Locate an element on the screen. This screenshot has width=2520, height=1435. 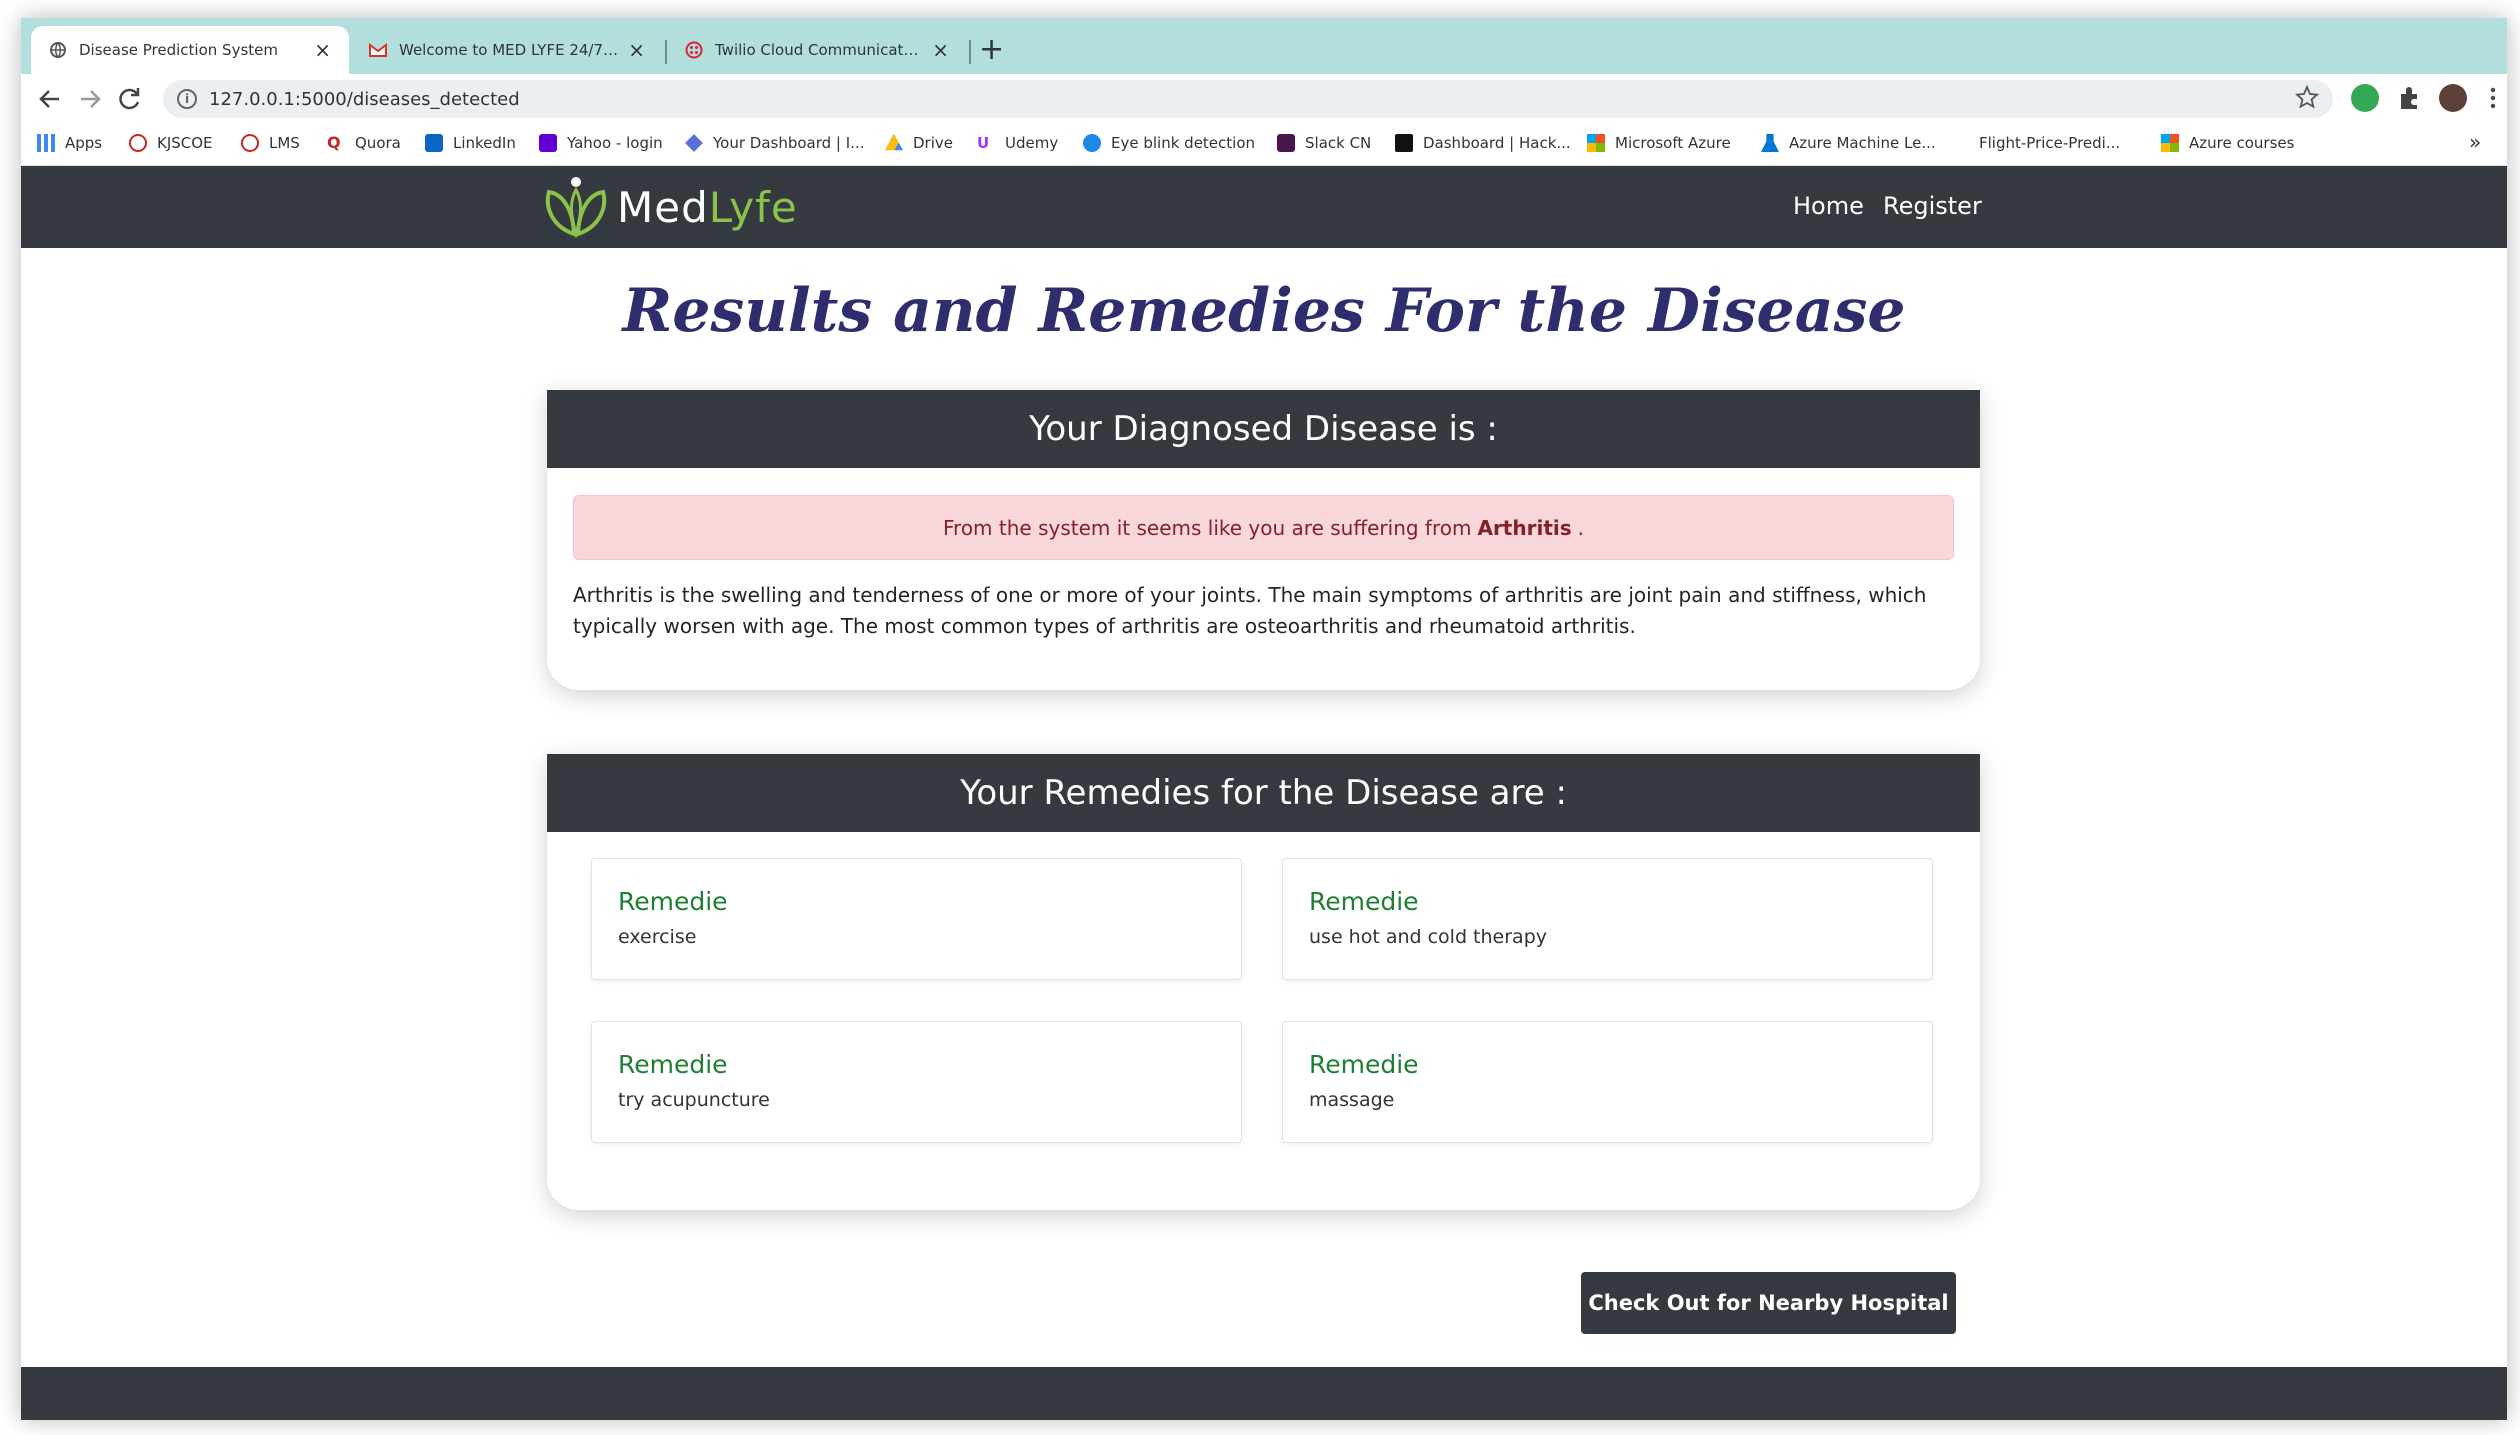
bookmark-yahoo: Yahoo - login is located at coordinates (601, 143).